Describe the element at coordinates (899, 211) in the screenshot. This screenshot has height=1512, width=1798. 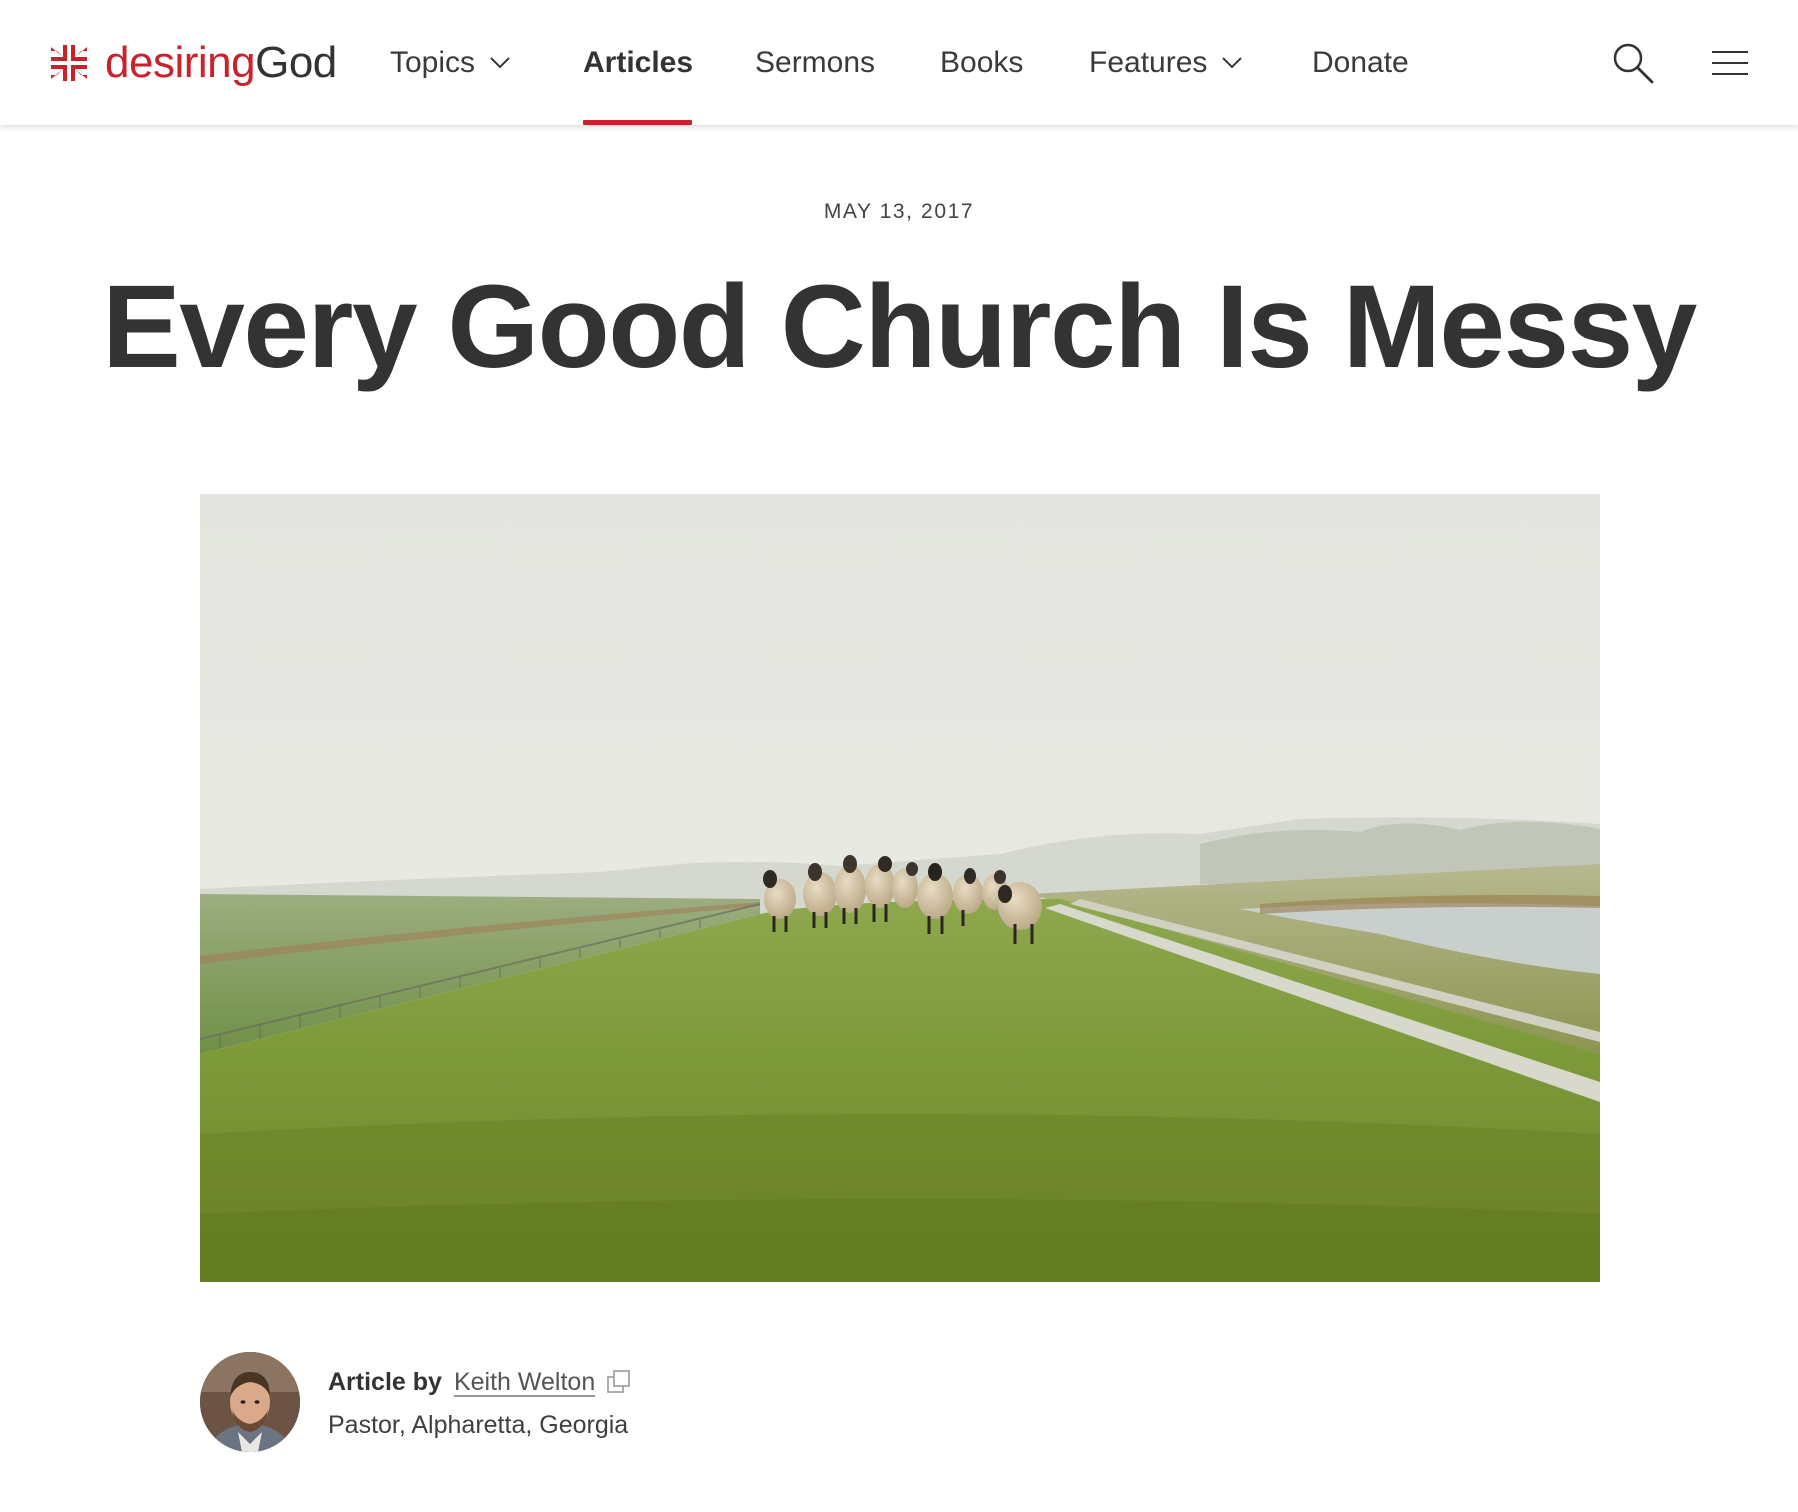
I see `article-date: MAY 13, 2017` at that location.